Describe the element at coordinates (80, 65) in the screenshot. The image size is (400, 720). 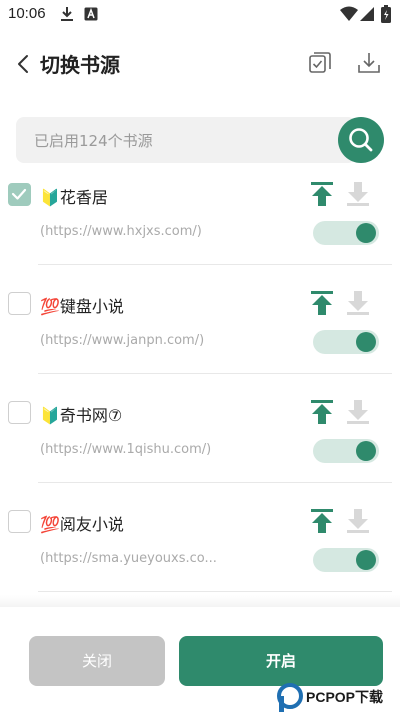
I see `page-title: 切换书源` at that location.